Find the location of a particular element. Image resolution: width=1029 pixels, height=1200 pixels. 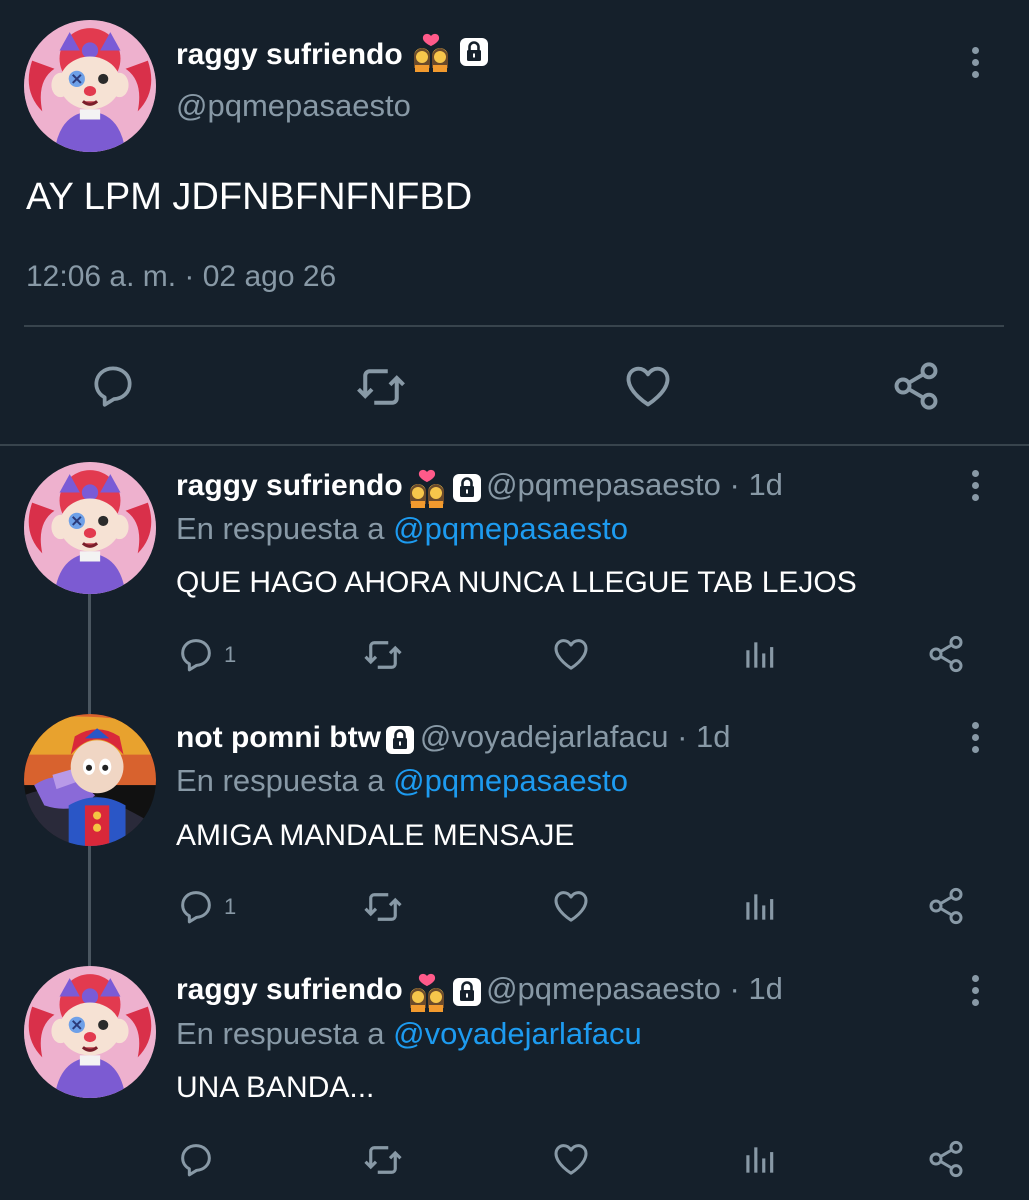

tweet-text: AMIGA MANDALE MENSAJE is located at coordinates (375, 835).